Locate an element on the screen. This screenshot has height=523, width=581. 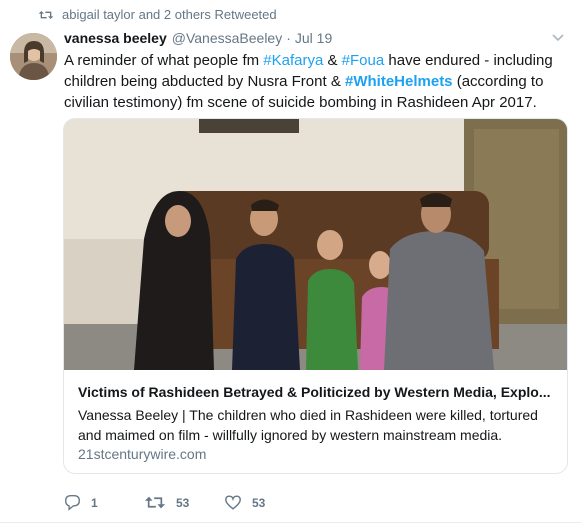
retweet-context: abigail taylor and 2 others Retweeted is located at coordinates (157, 14).